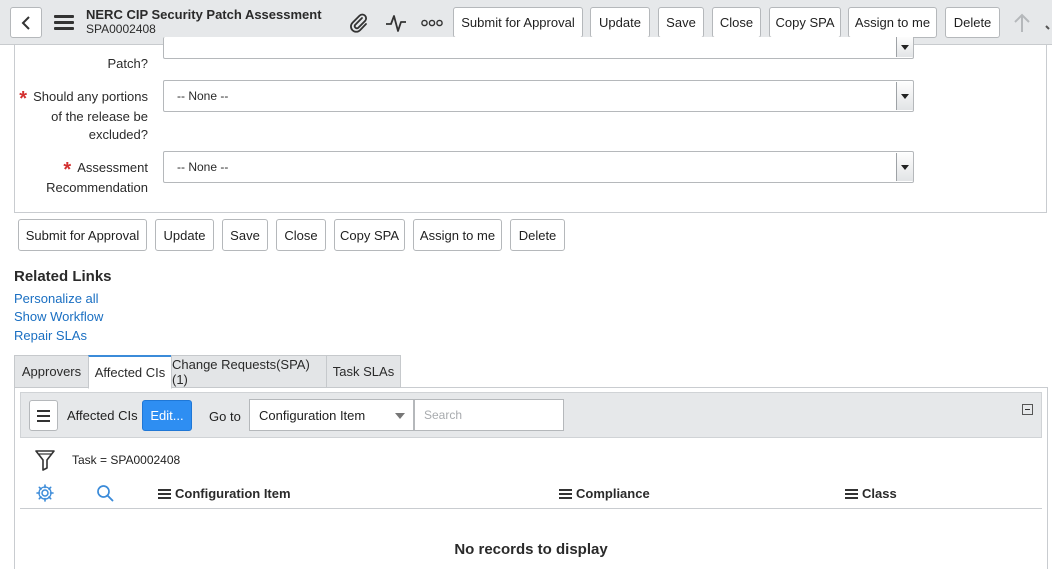 Image resolution: width=1052 pixels, height=569 pixels. What do you see at coordinates (56, 298) in the screenshot?
I see `personalize-all-link: Personalize all` at bounding box center [56, 298].